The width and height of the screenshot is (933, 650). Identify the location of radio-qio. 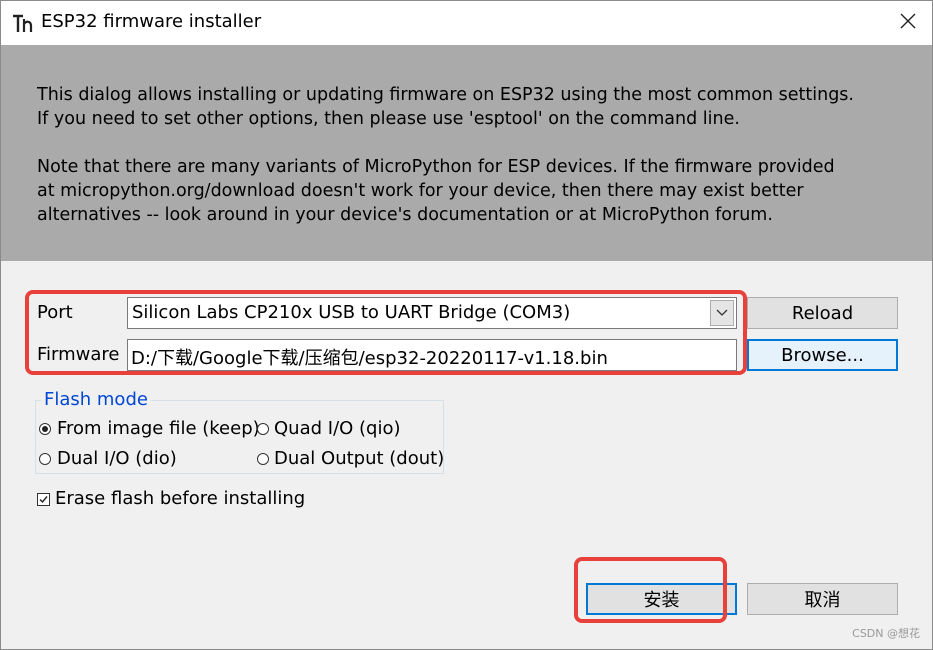
(263, 429).